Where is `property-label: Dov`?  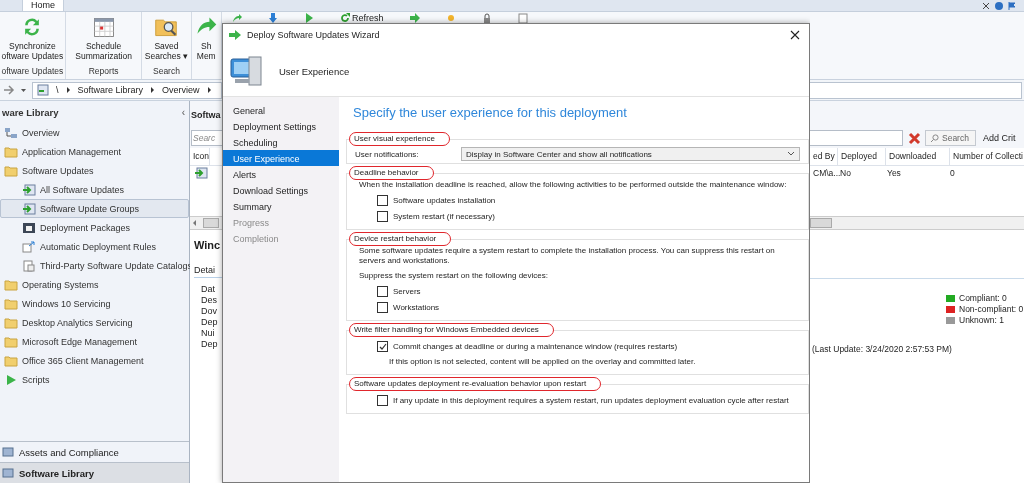 property-label: Dov is located at coordinates (209, 311).